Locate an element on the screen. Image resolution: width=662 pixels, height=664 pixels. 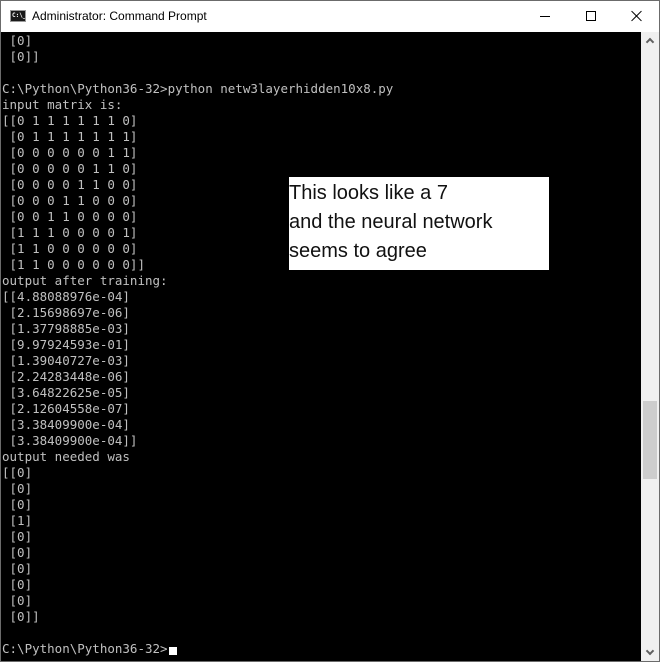
minimize-icon is located at coordinates (545, 16).